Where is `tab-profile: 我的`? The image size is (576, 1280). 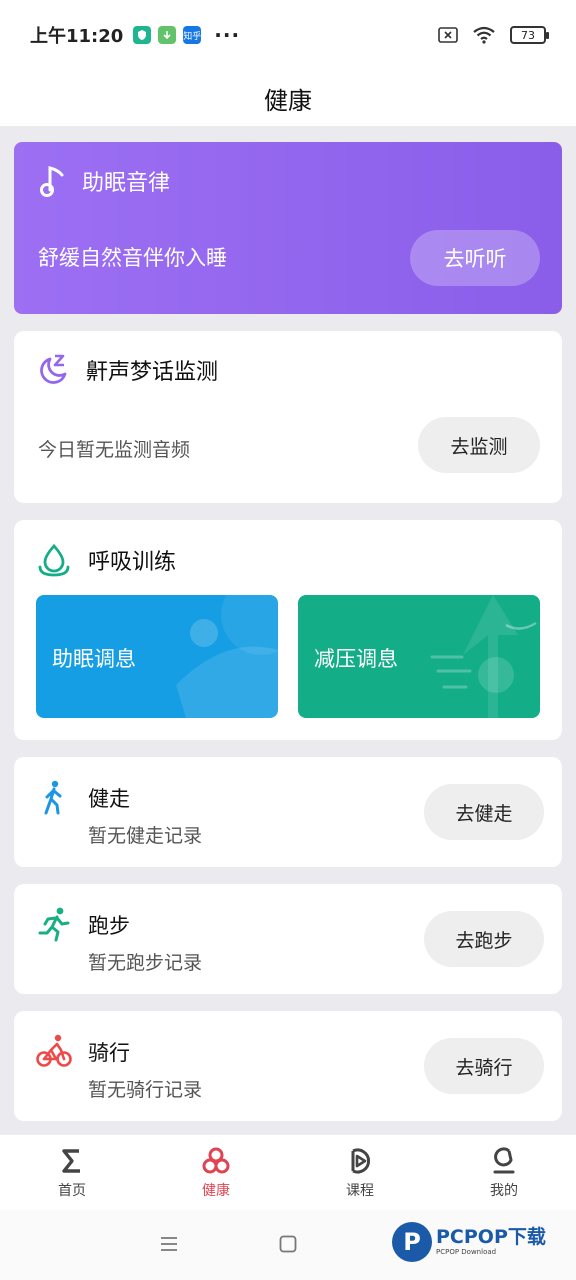
tab-profile: 我的 is located at coordinates (504, 1172).